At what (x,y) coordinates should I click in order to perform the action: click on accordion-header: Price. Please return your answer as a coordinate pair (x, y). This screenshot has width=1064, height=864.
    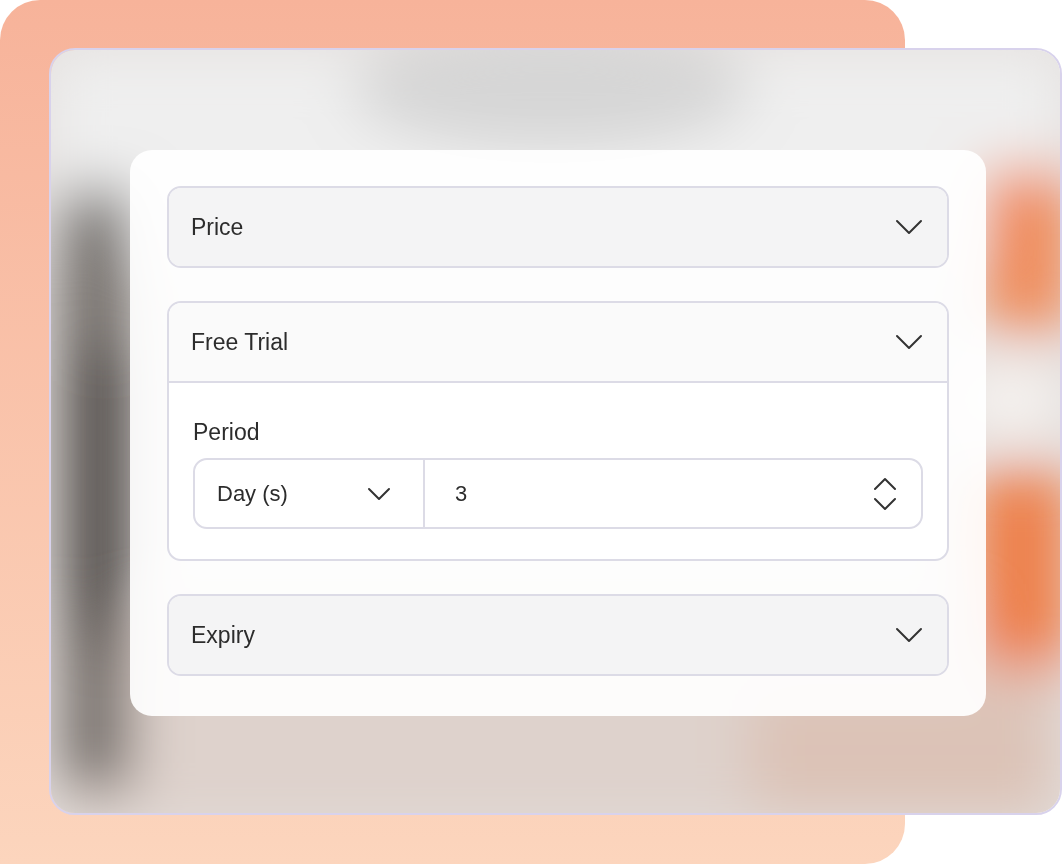
    Looking at the image, I should click on (558, 227).